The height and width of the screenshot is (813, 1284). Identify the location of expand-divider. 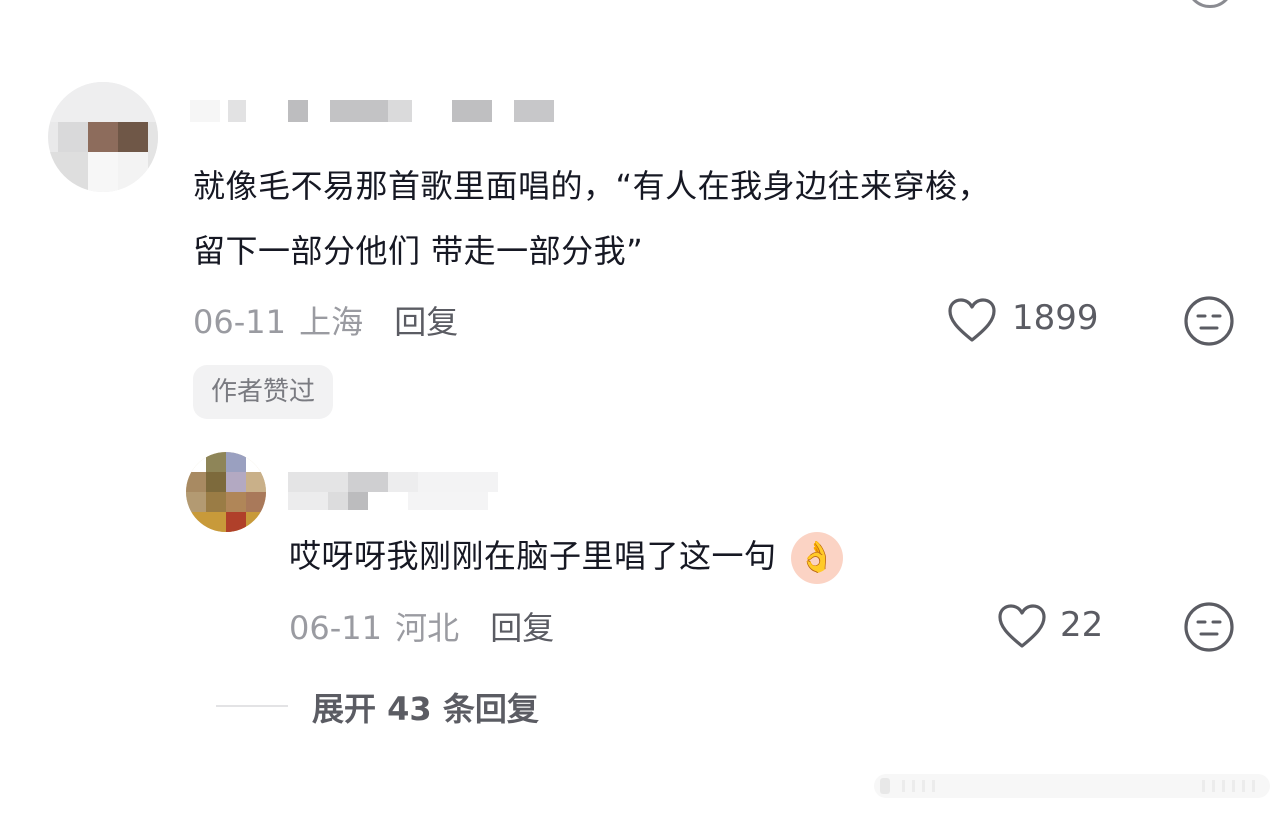
(252, 706).